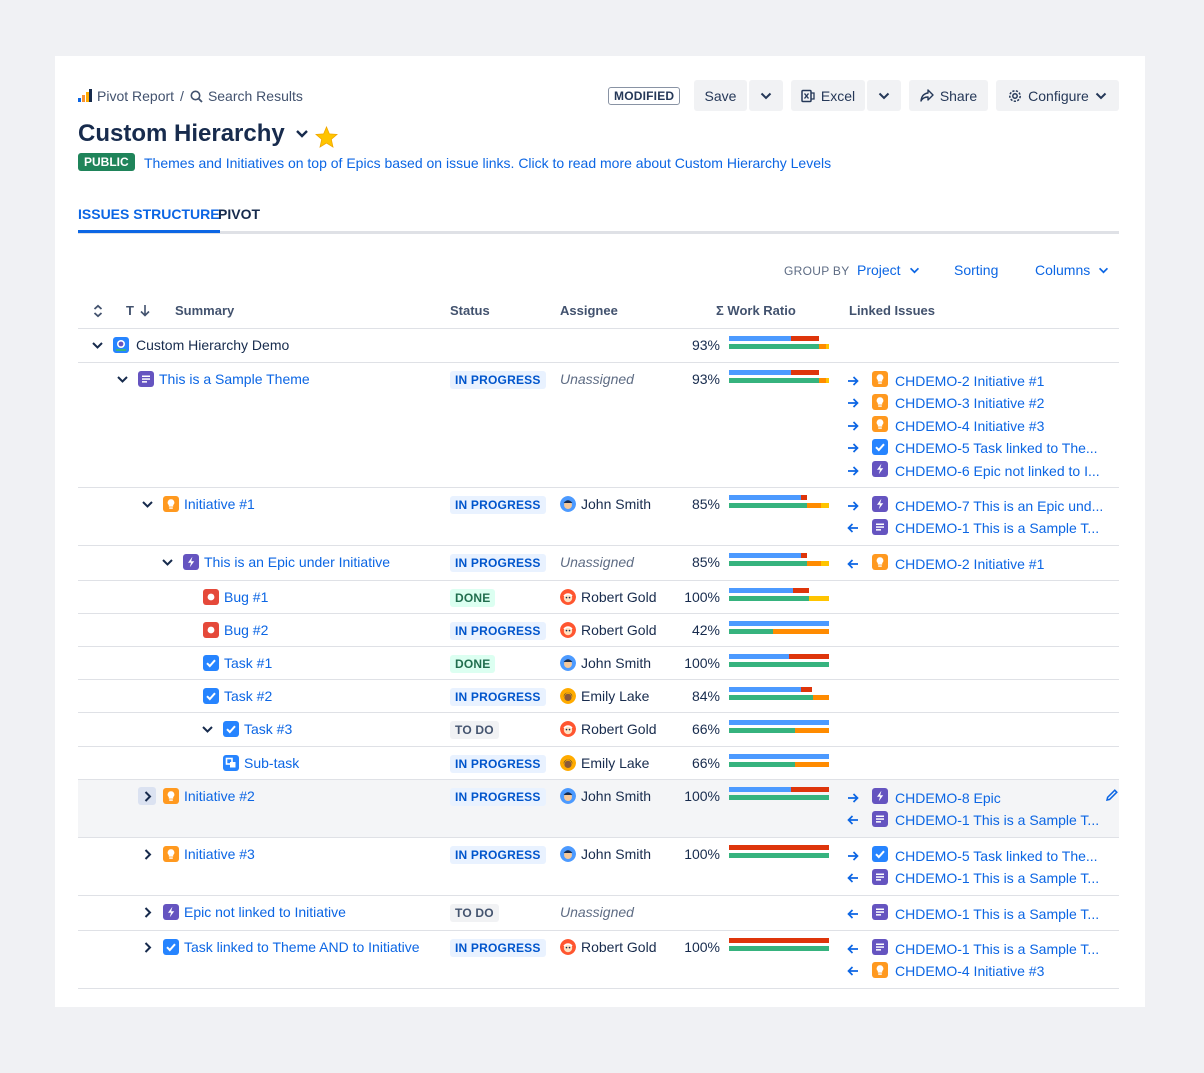  Describe the element at coordinates (589, 310) in the screenshot. I see `column-header-assignee: Assignee` at that location.